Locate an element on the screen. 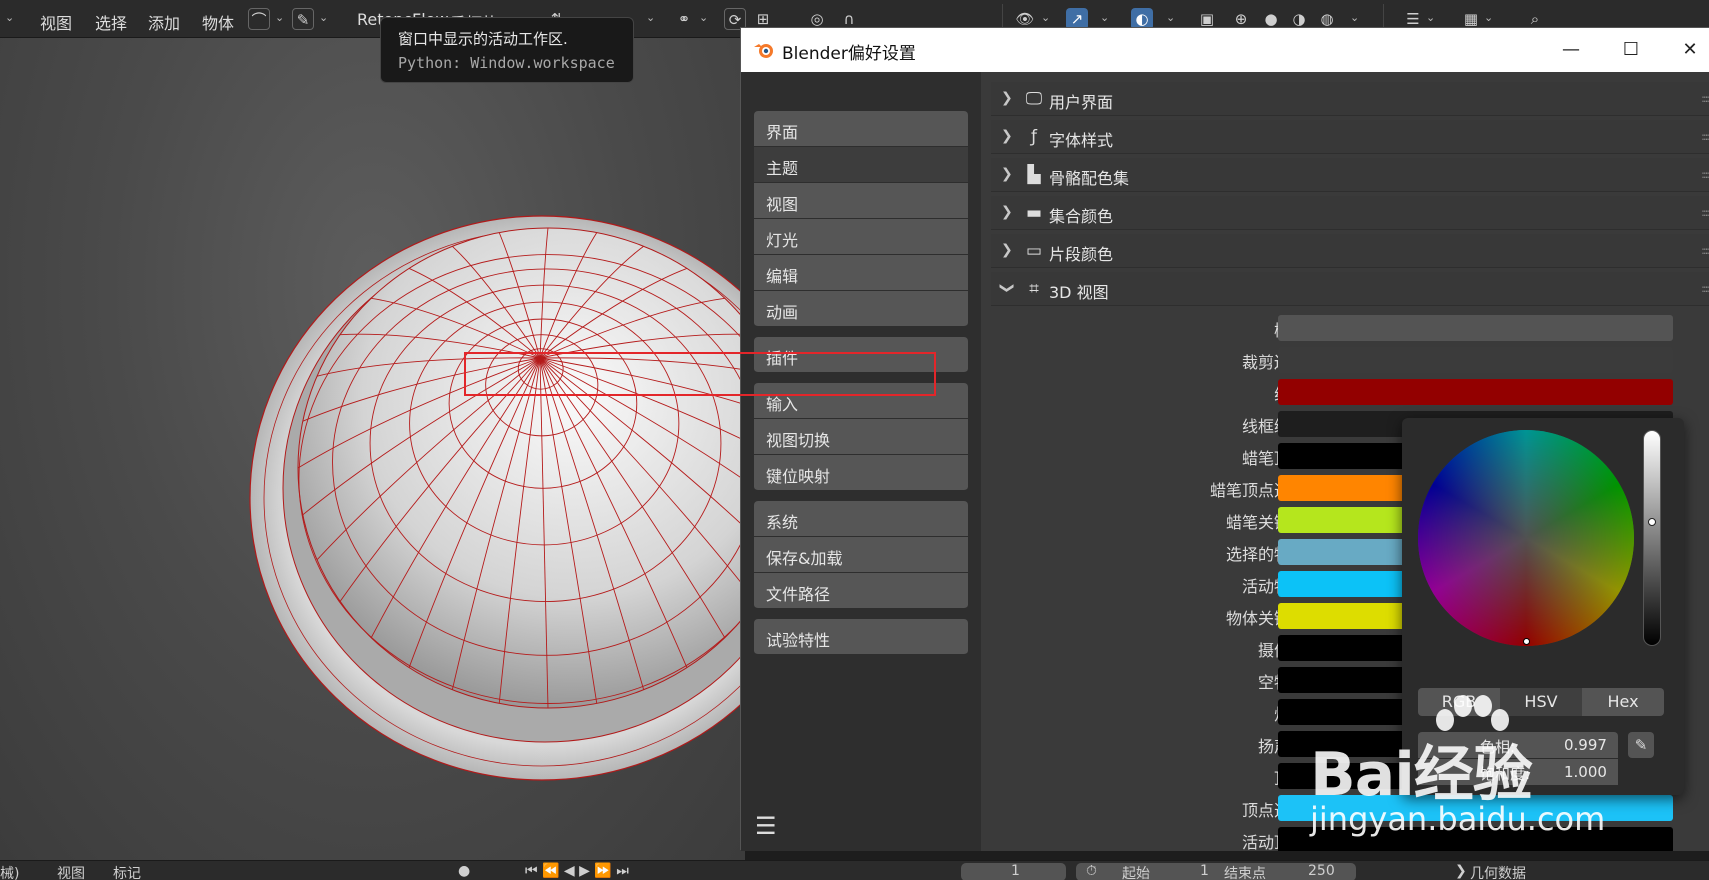 This screenshot has width=1709, height=880. curve-icon: ⌒ is located at coordinates (259, 19).